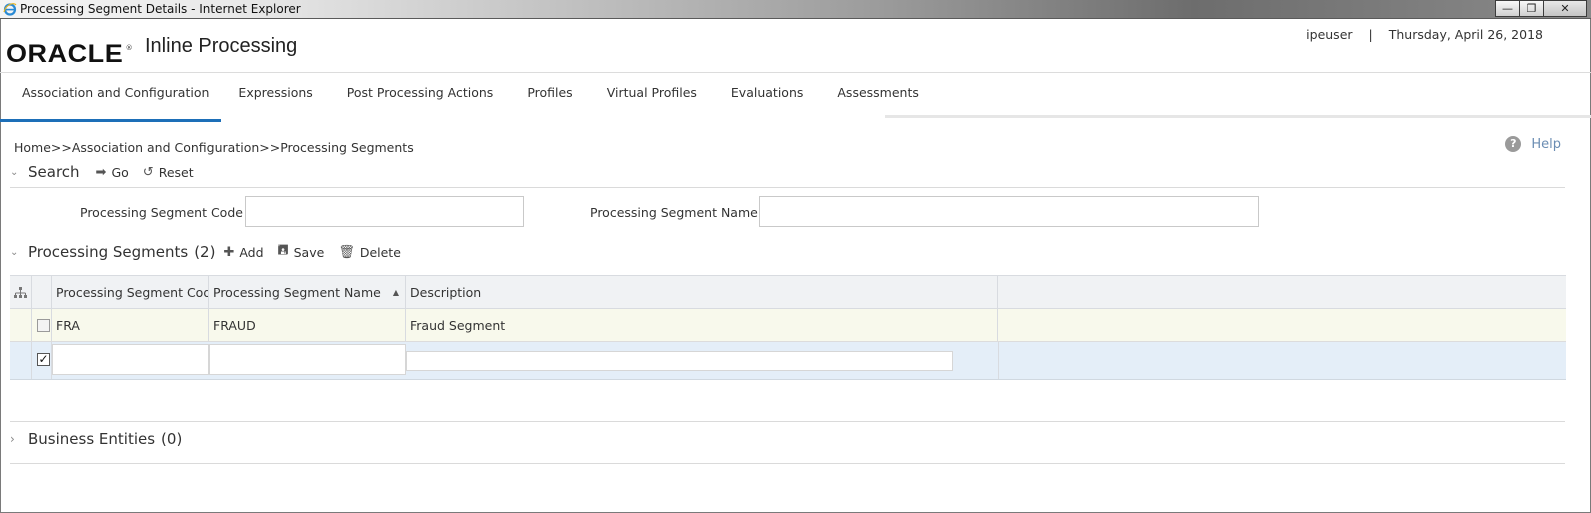 This screenshot has width=1591, height=513. What do you see at coordinates (549, 97) in the screenshot?
I see `tab-profiles: Profiles` at bounding box center [549, 97].